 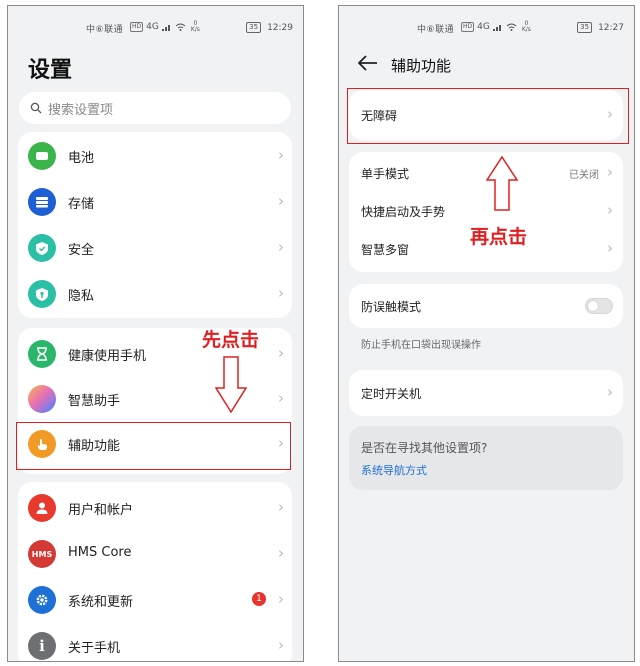 What do you see at coordinates (611, 27) in the screenshot?
I see `clock: 12:27` at bounding box center [611, 27].